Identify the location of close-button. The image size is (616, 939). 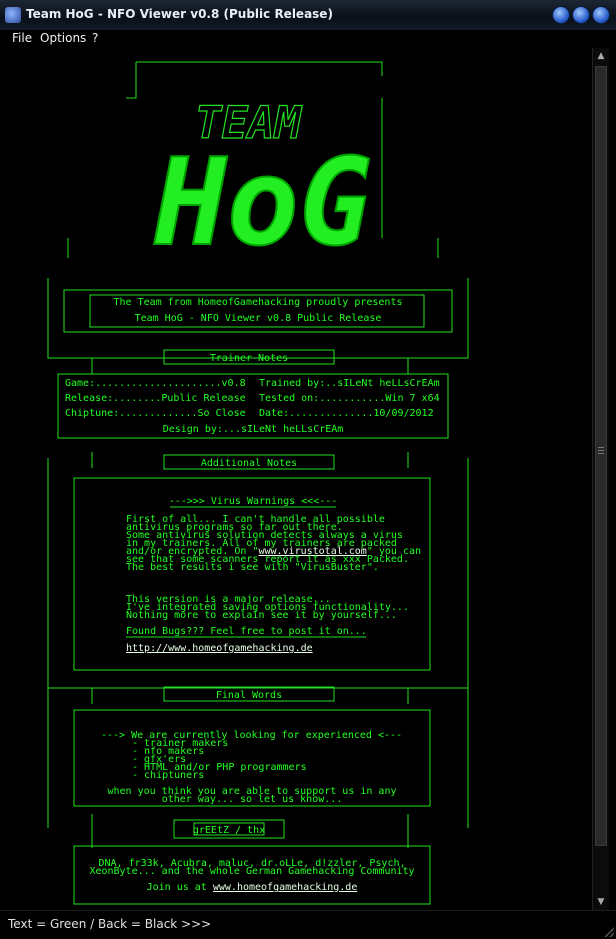
(601, 15).